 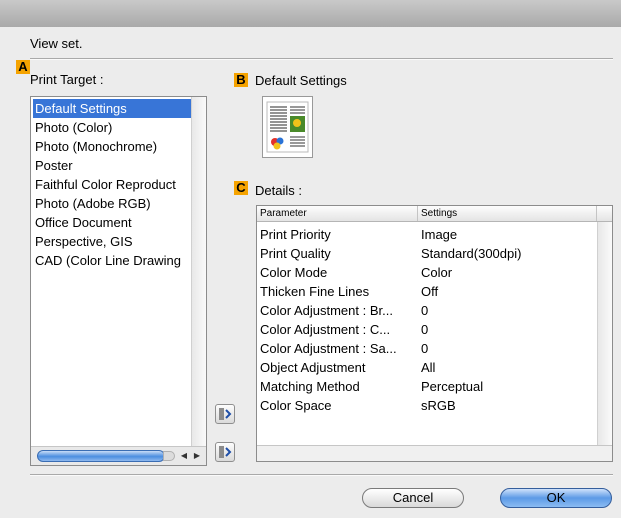 What do you see at coordinates (101, 456) in the screenshot?
I see `list-horizontal-scroll-thumb` at bounding box center [101, 456].